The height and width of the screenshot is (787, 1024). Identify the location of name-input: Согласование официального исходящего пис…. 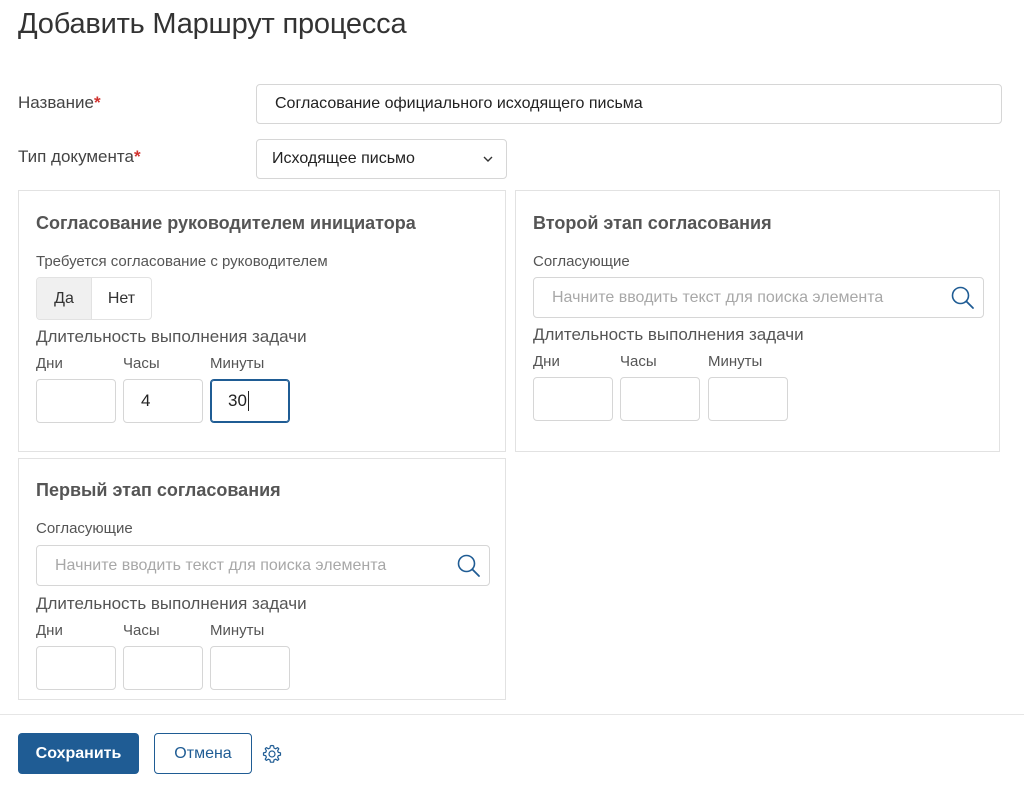
(629, 104).